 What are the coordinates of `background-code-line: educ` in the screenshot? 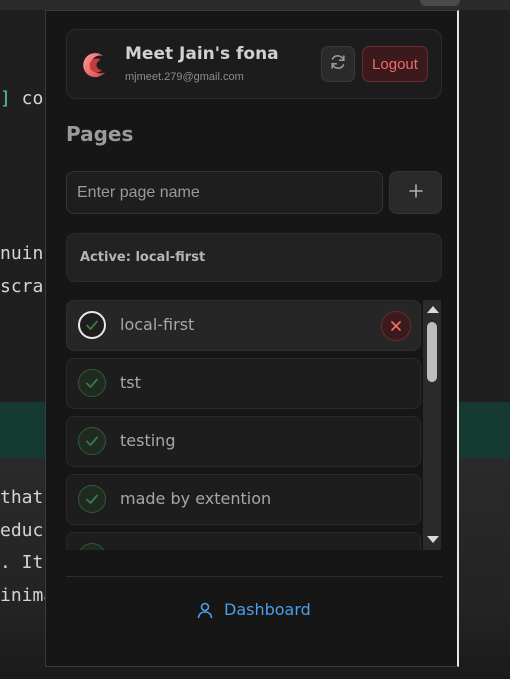 It's located at (22, 530).